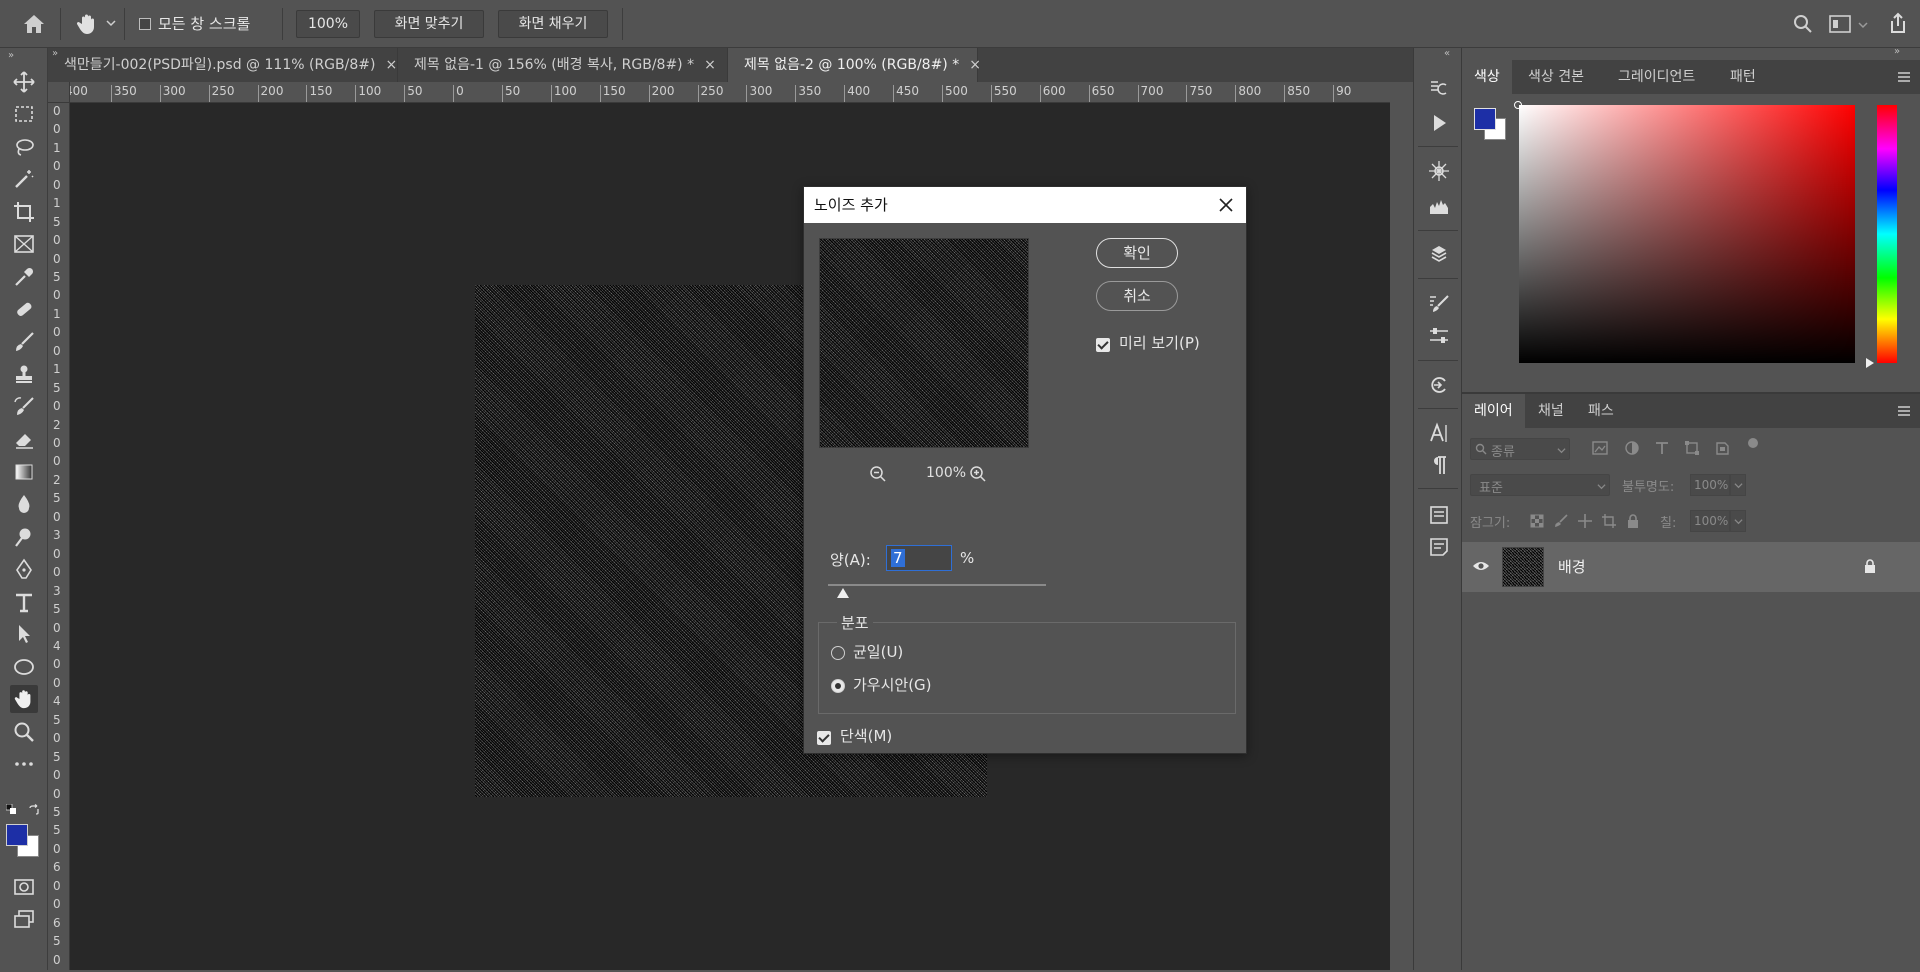 The image size is (1920, 972). Describe the element at coordinates (1439, 206) in the screenshot. I see `histogram-panel-icon` at that location.